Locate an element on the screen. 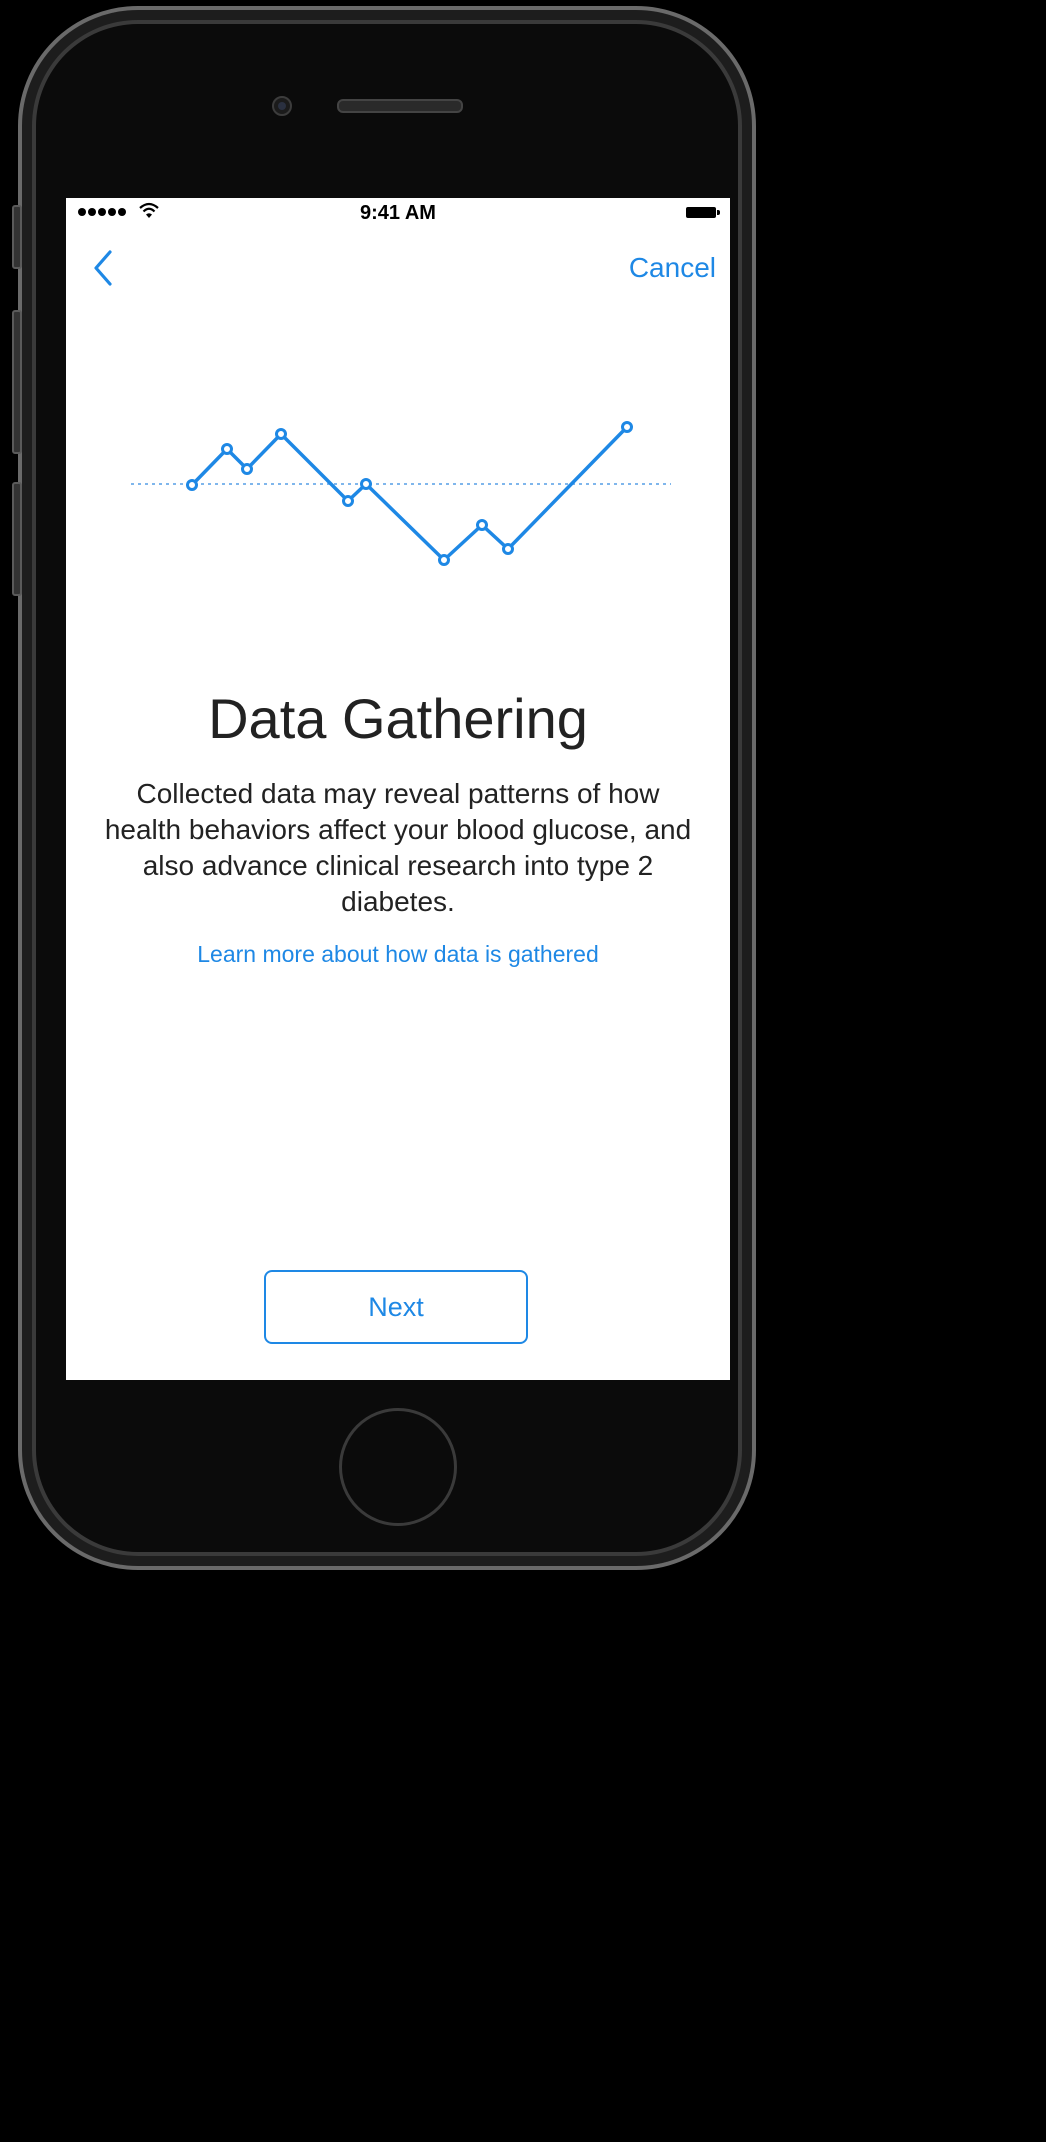  battery-icon is located at coordinates (703, 212).